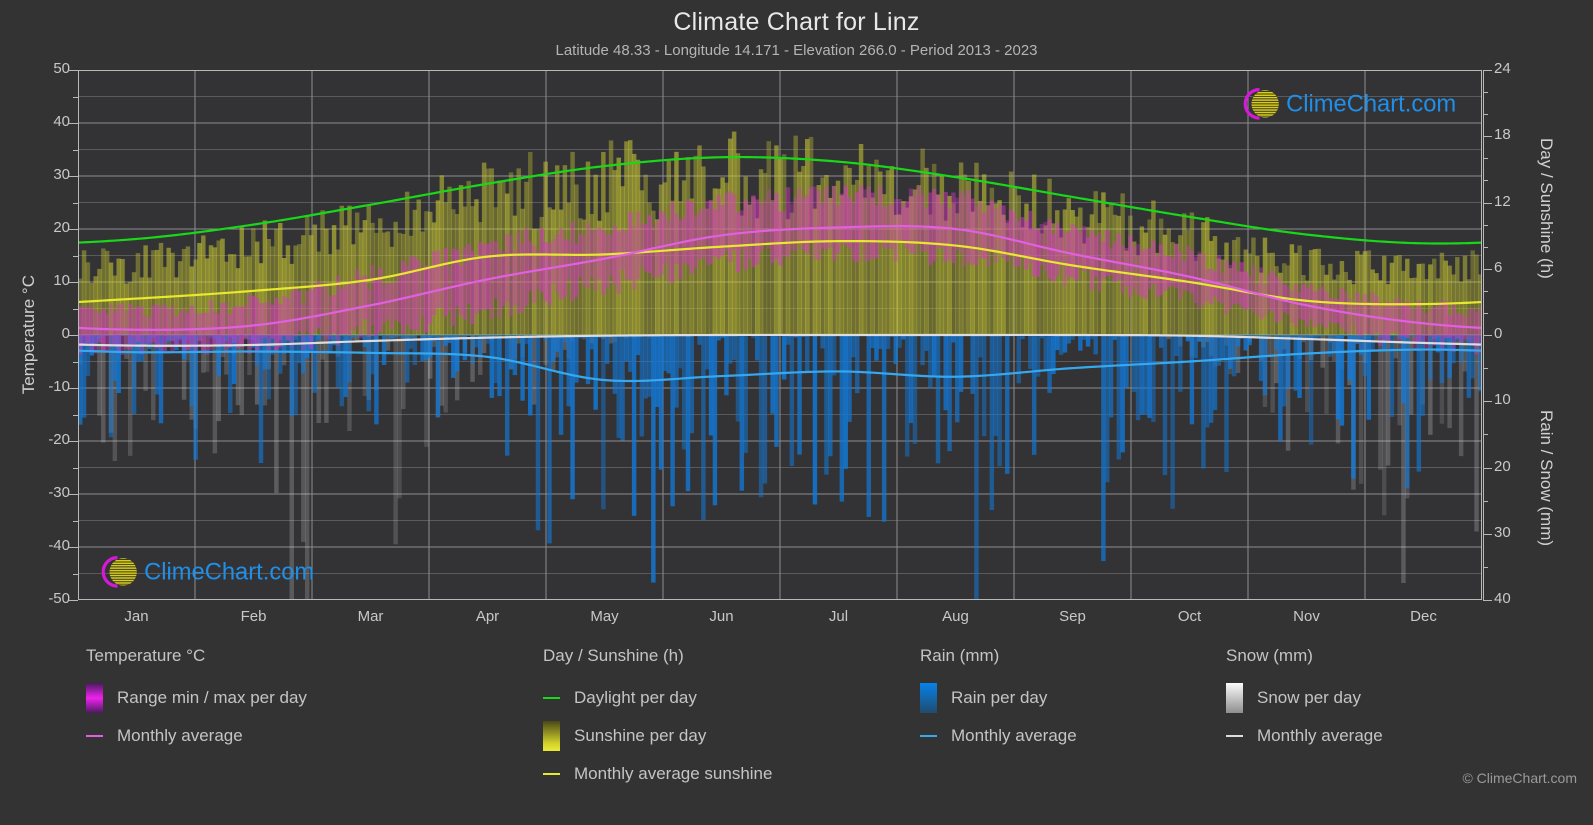 This screenshot has height=825, width=1593. I want to click on swatch-temp-range-icon, so click(94, 698).